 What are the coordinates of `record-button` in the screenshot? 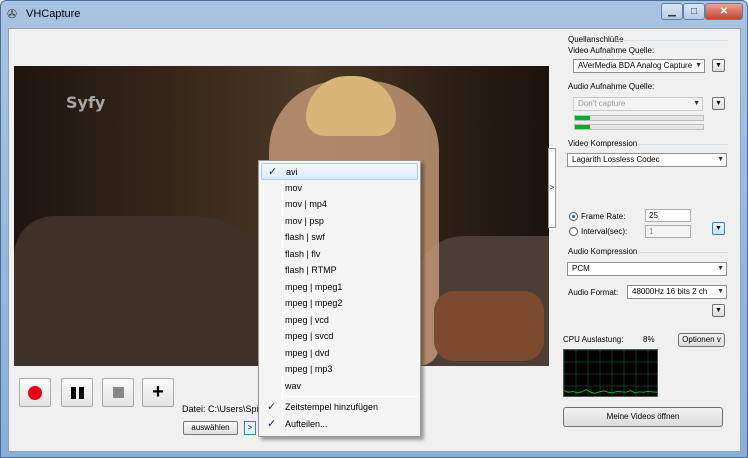 It's located at (35, 392).